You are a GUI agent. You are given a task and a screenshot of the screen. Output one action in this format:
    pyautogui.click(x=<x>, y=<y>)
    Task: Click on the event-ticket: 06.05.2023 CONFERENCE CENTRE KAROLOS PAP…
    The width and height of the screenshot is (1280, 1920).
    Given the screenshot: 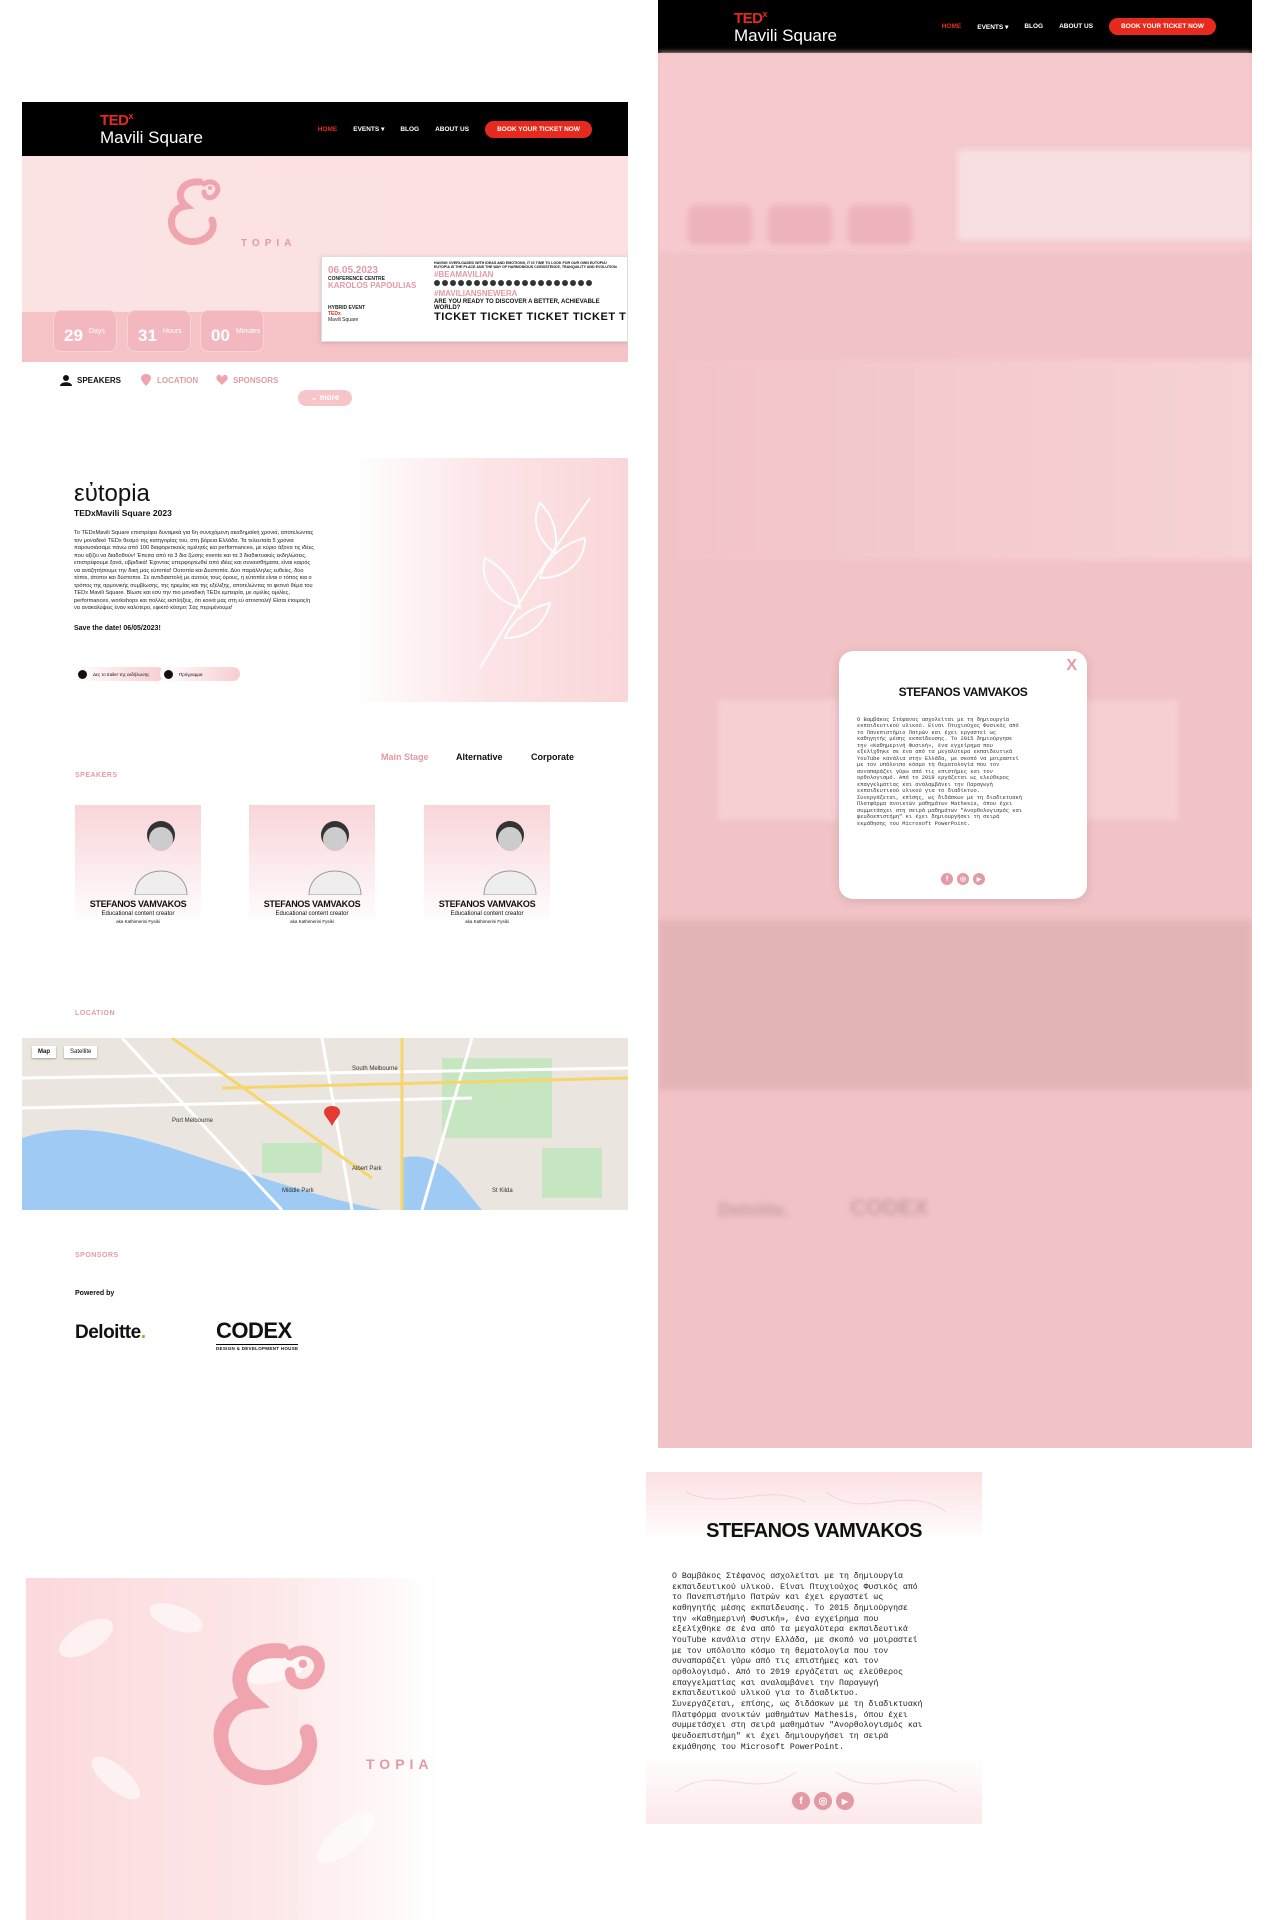 What is the action you would take?
    pyautogui.click(x=474, y=299)
    